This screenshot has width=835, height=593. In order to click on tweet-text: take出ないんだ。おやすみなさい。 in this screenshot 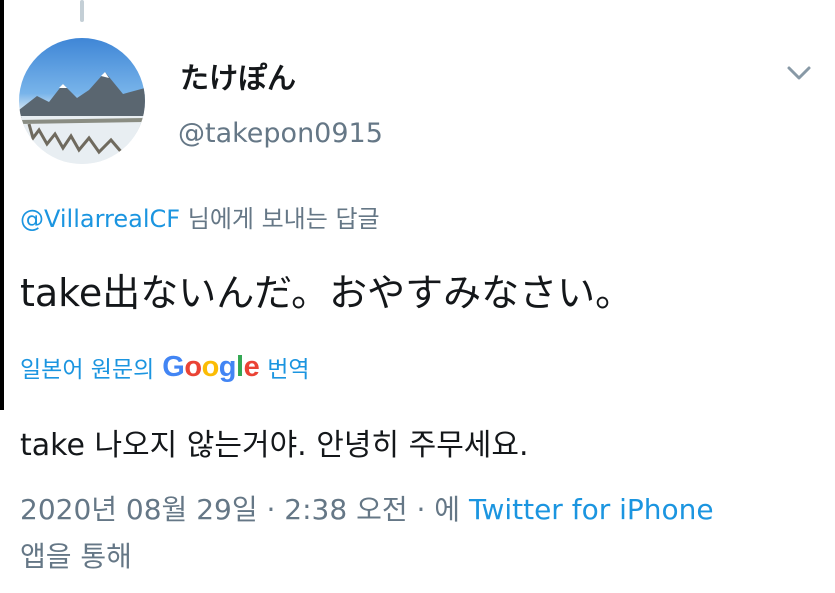, I will do `click(327, 293)`.